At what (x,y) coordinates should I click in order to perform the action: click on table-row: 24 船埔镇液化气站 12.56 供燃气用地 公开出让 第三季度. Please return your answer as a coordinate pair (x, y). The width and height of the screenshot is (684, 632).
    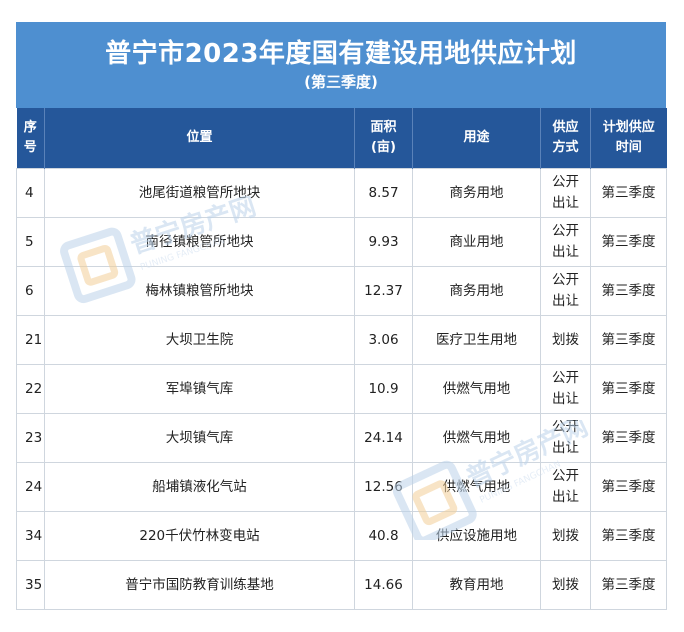
    Looking at the image, I should click on (341, 487).